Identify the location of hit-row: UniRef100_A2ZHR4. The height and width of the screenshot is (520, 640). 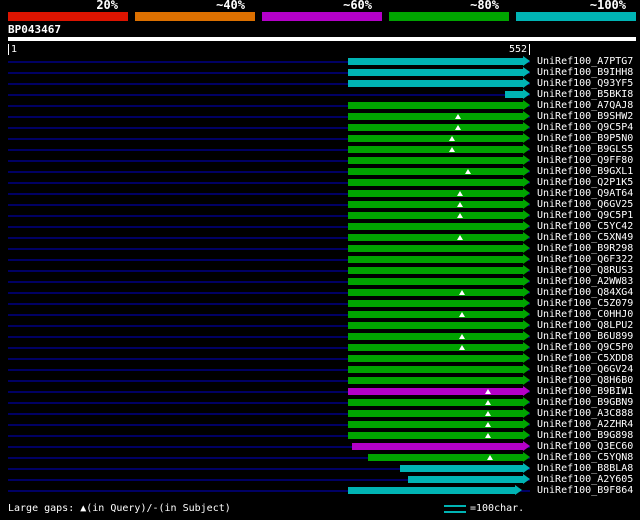
(320, 424).